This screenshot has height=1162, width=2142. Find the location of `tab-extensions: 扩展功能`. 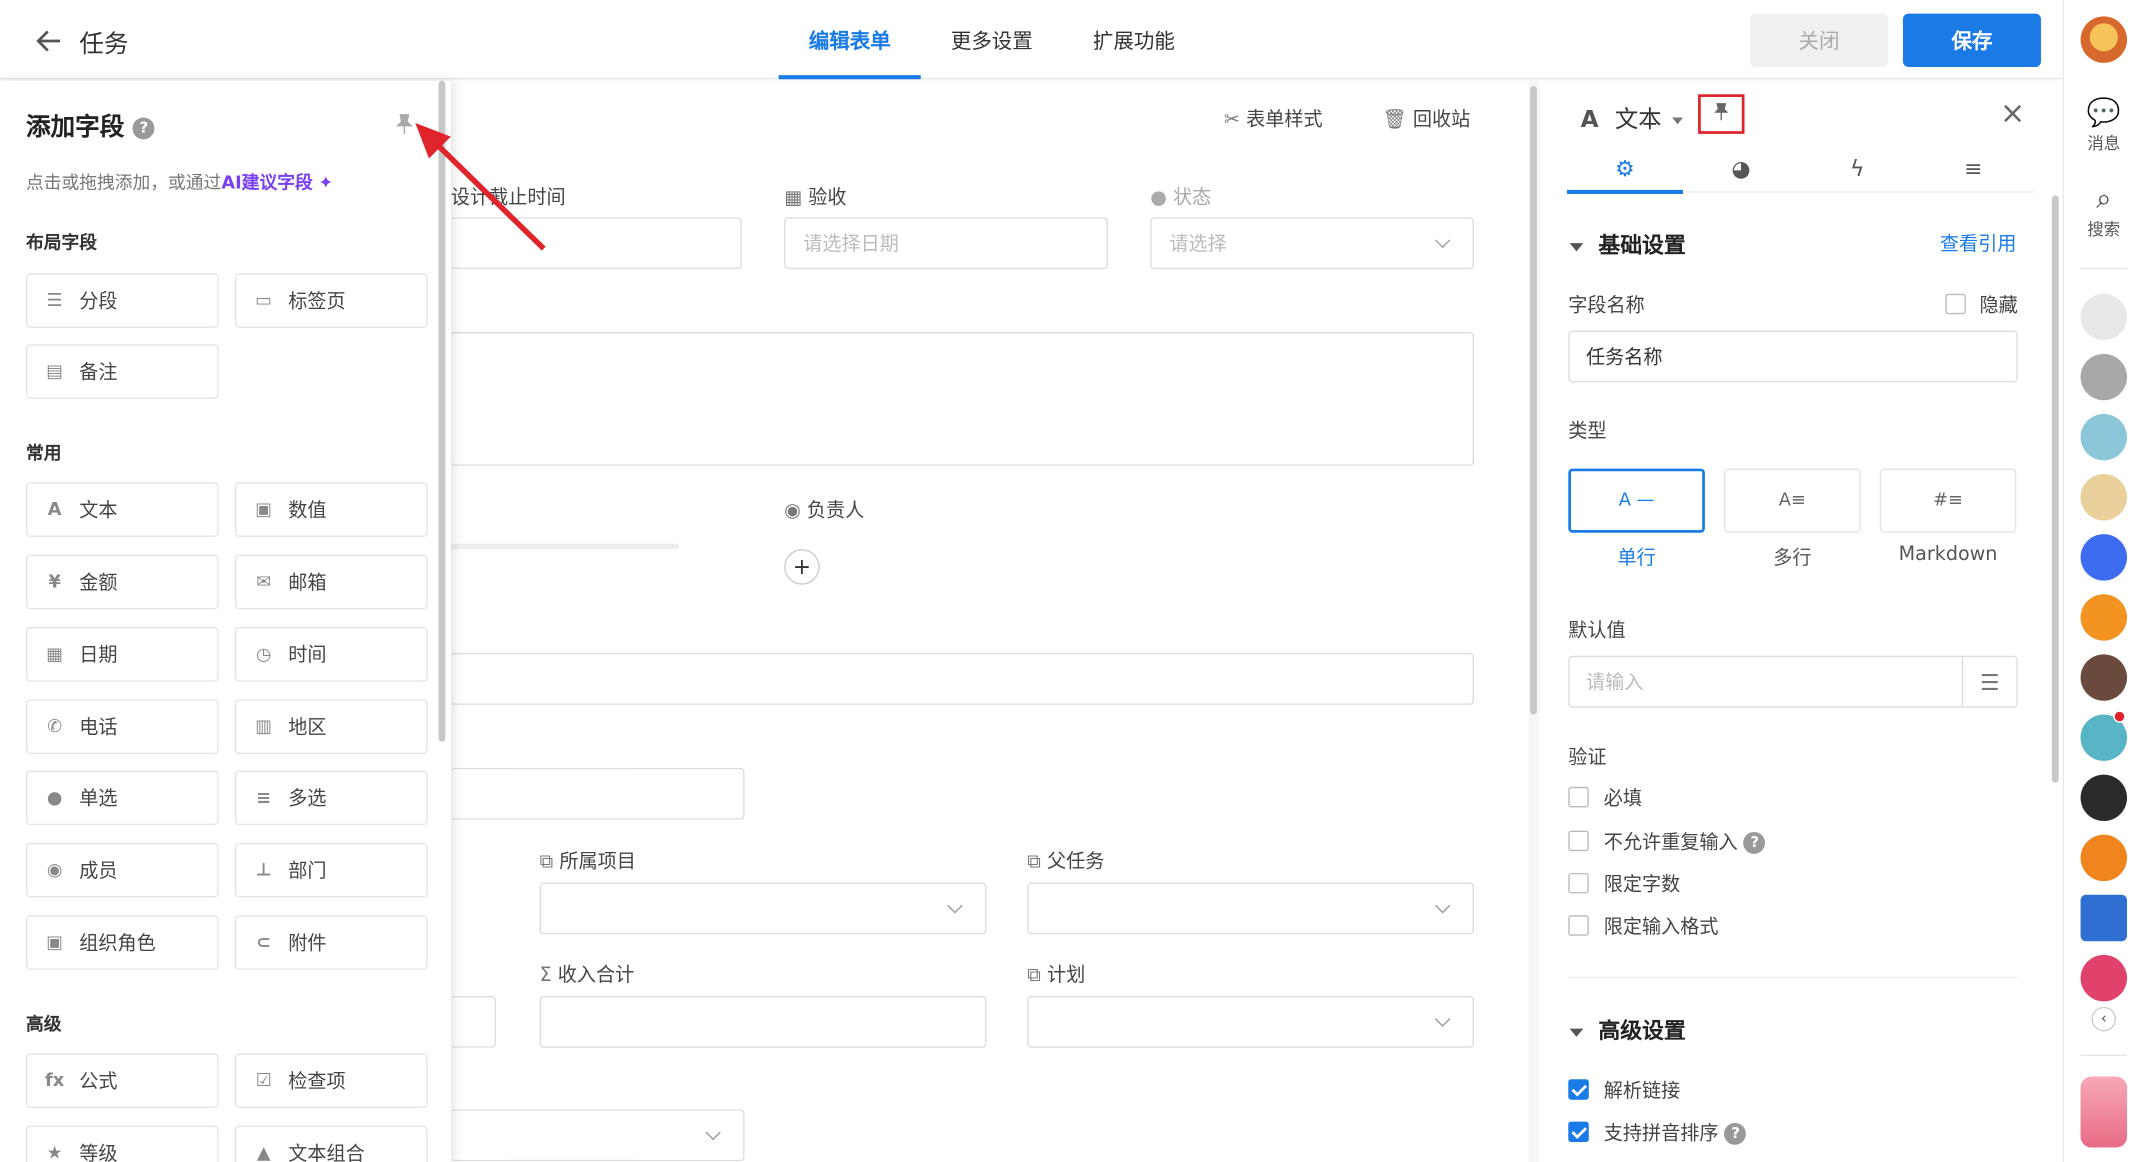

tab-extensions: 扩展功能 is located at coordinates (1134, 39).